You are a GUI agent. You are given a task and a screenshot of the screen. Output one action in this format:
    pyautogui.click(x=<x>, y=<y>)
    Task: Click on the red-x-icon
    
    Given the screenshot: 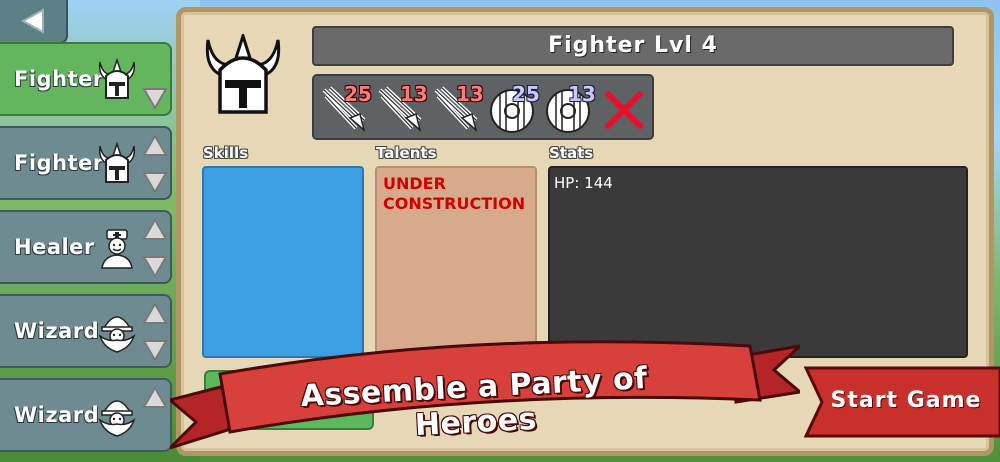 What is the action you would take?
    pyautogui.click(x=624, y=110)
    